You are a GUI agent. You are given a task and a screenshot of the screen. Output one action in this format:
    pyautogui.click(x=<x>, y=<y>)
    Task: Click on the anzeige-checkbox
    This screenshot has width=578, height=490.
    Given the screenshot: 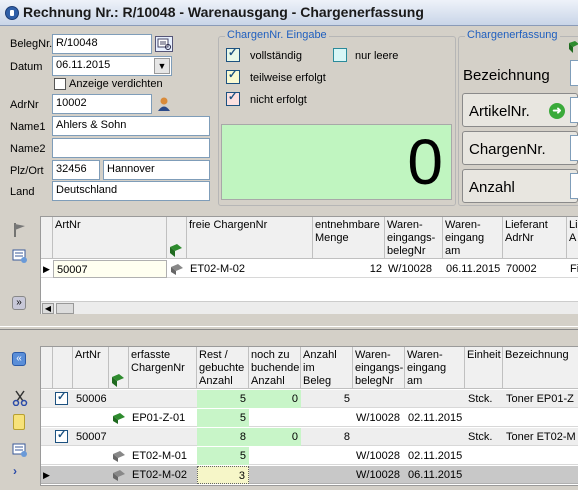 What is the action you would take?
    pyautogui.click(x=60, y=84)
    